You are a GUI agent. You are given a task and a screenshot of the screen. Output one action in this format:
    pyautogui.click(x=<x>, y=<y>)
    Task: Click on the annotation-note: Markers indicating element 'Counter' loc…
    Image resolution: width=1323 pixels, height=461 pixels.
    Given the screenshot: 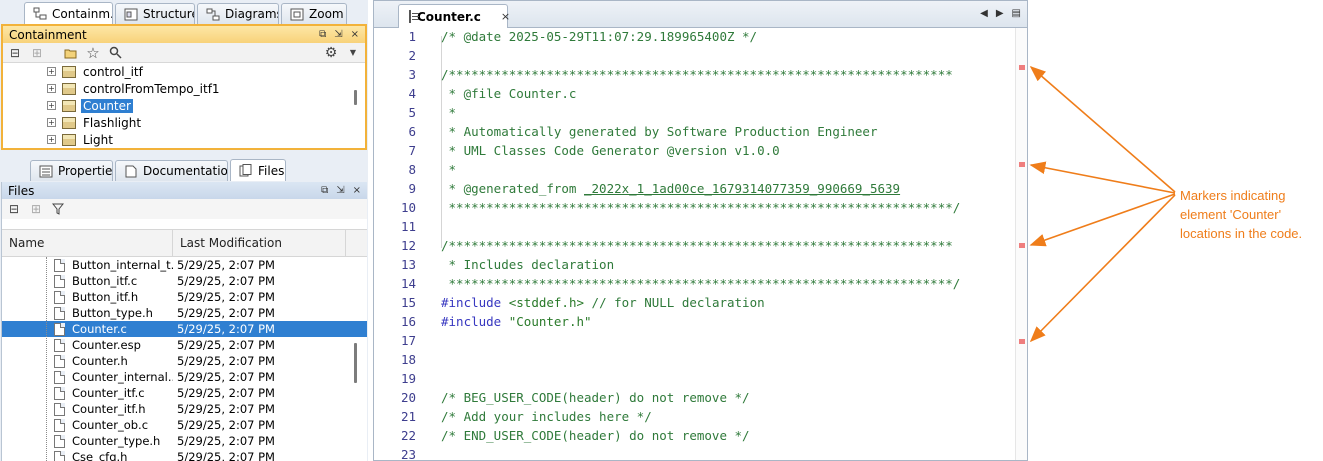 What is the action you would take?
    pyautogui.click(x=1241, y=214)
    